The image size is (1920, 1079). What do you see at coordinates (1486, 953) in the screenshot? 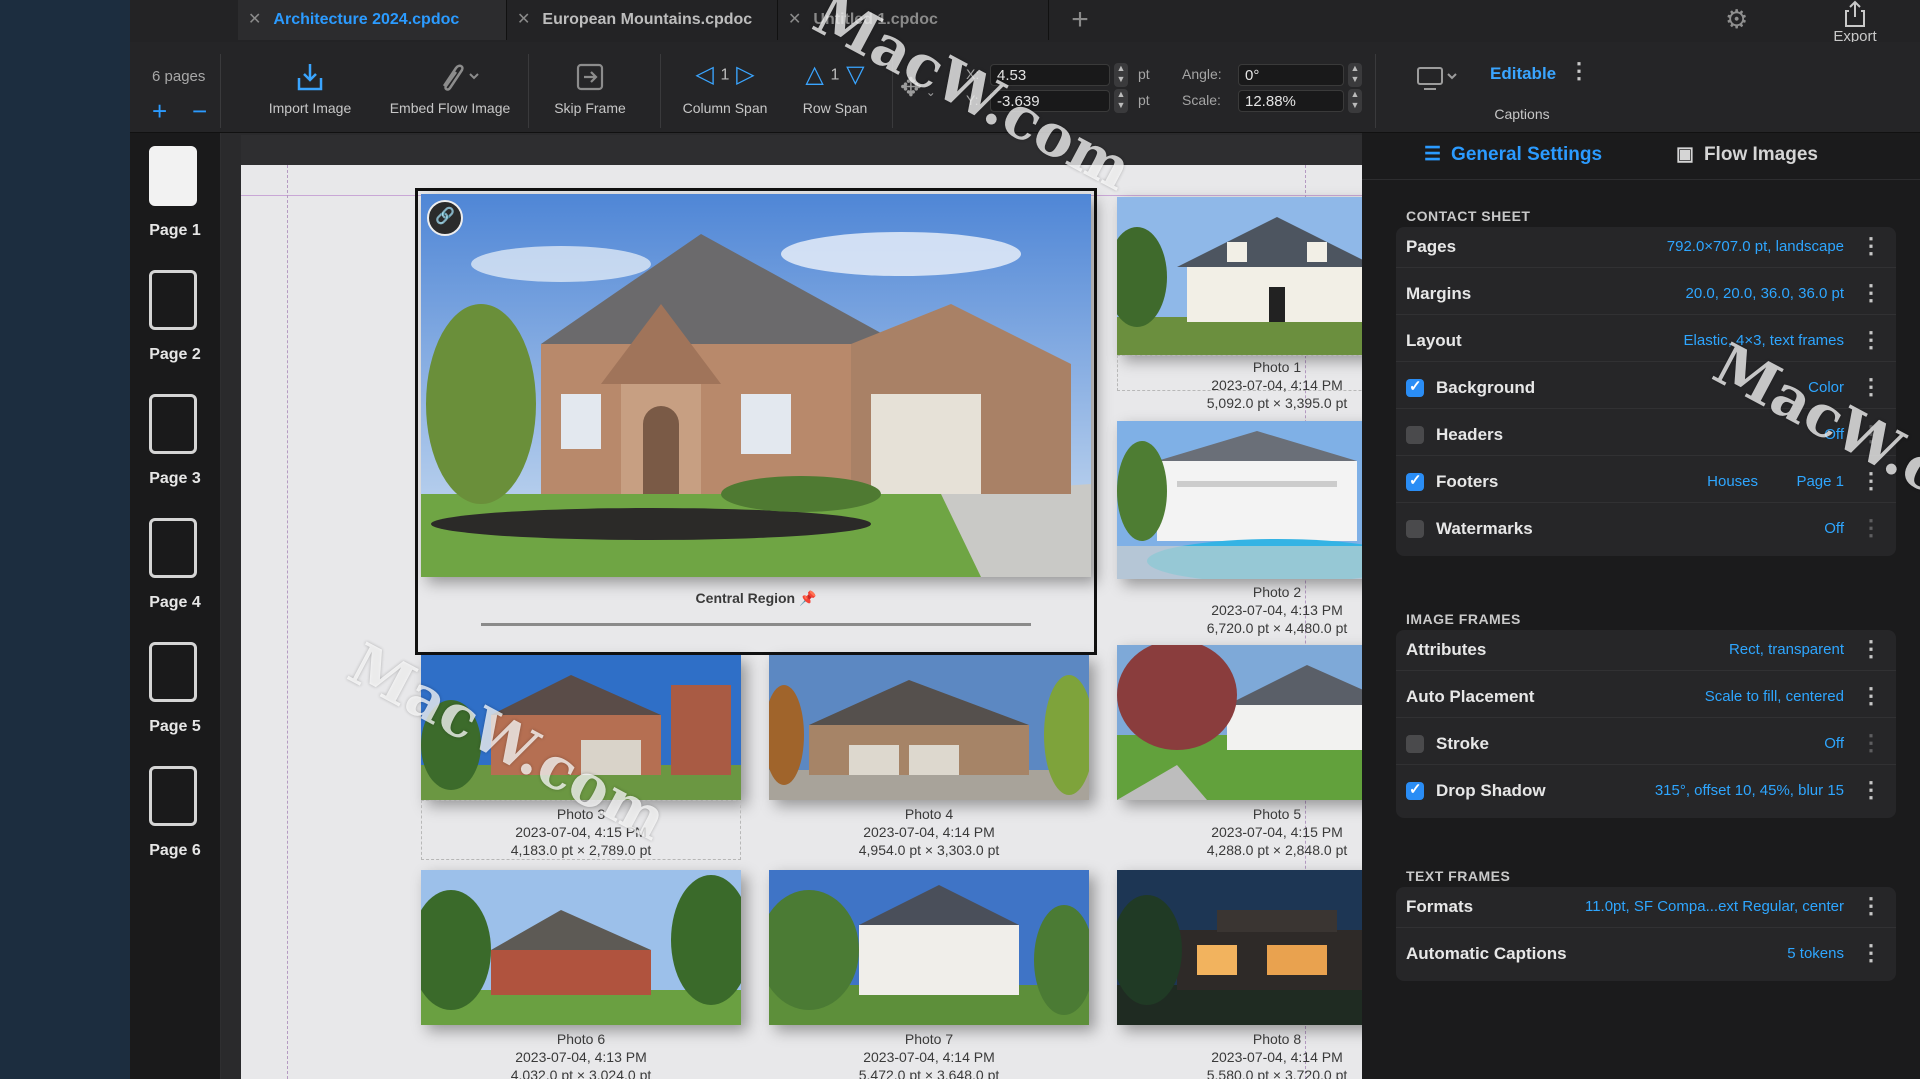
I see `automatic-captions-label: Automatic Captions` at bounding box center [1486, 953].